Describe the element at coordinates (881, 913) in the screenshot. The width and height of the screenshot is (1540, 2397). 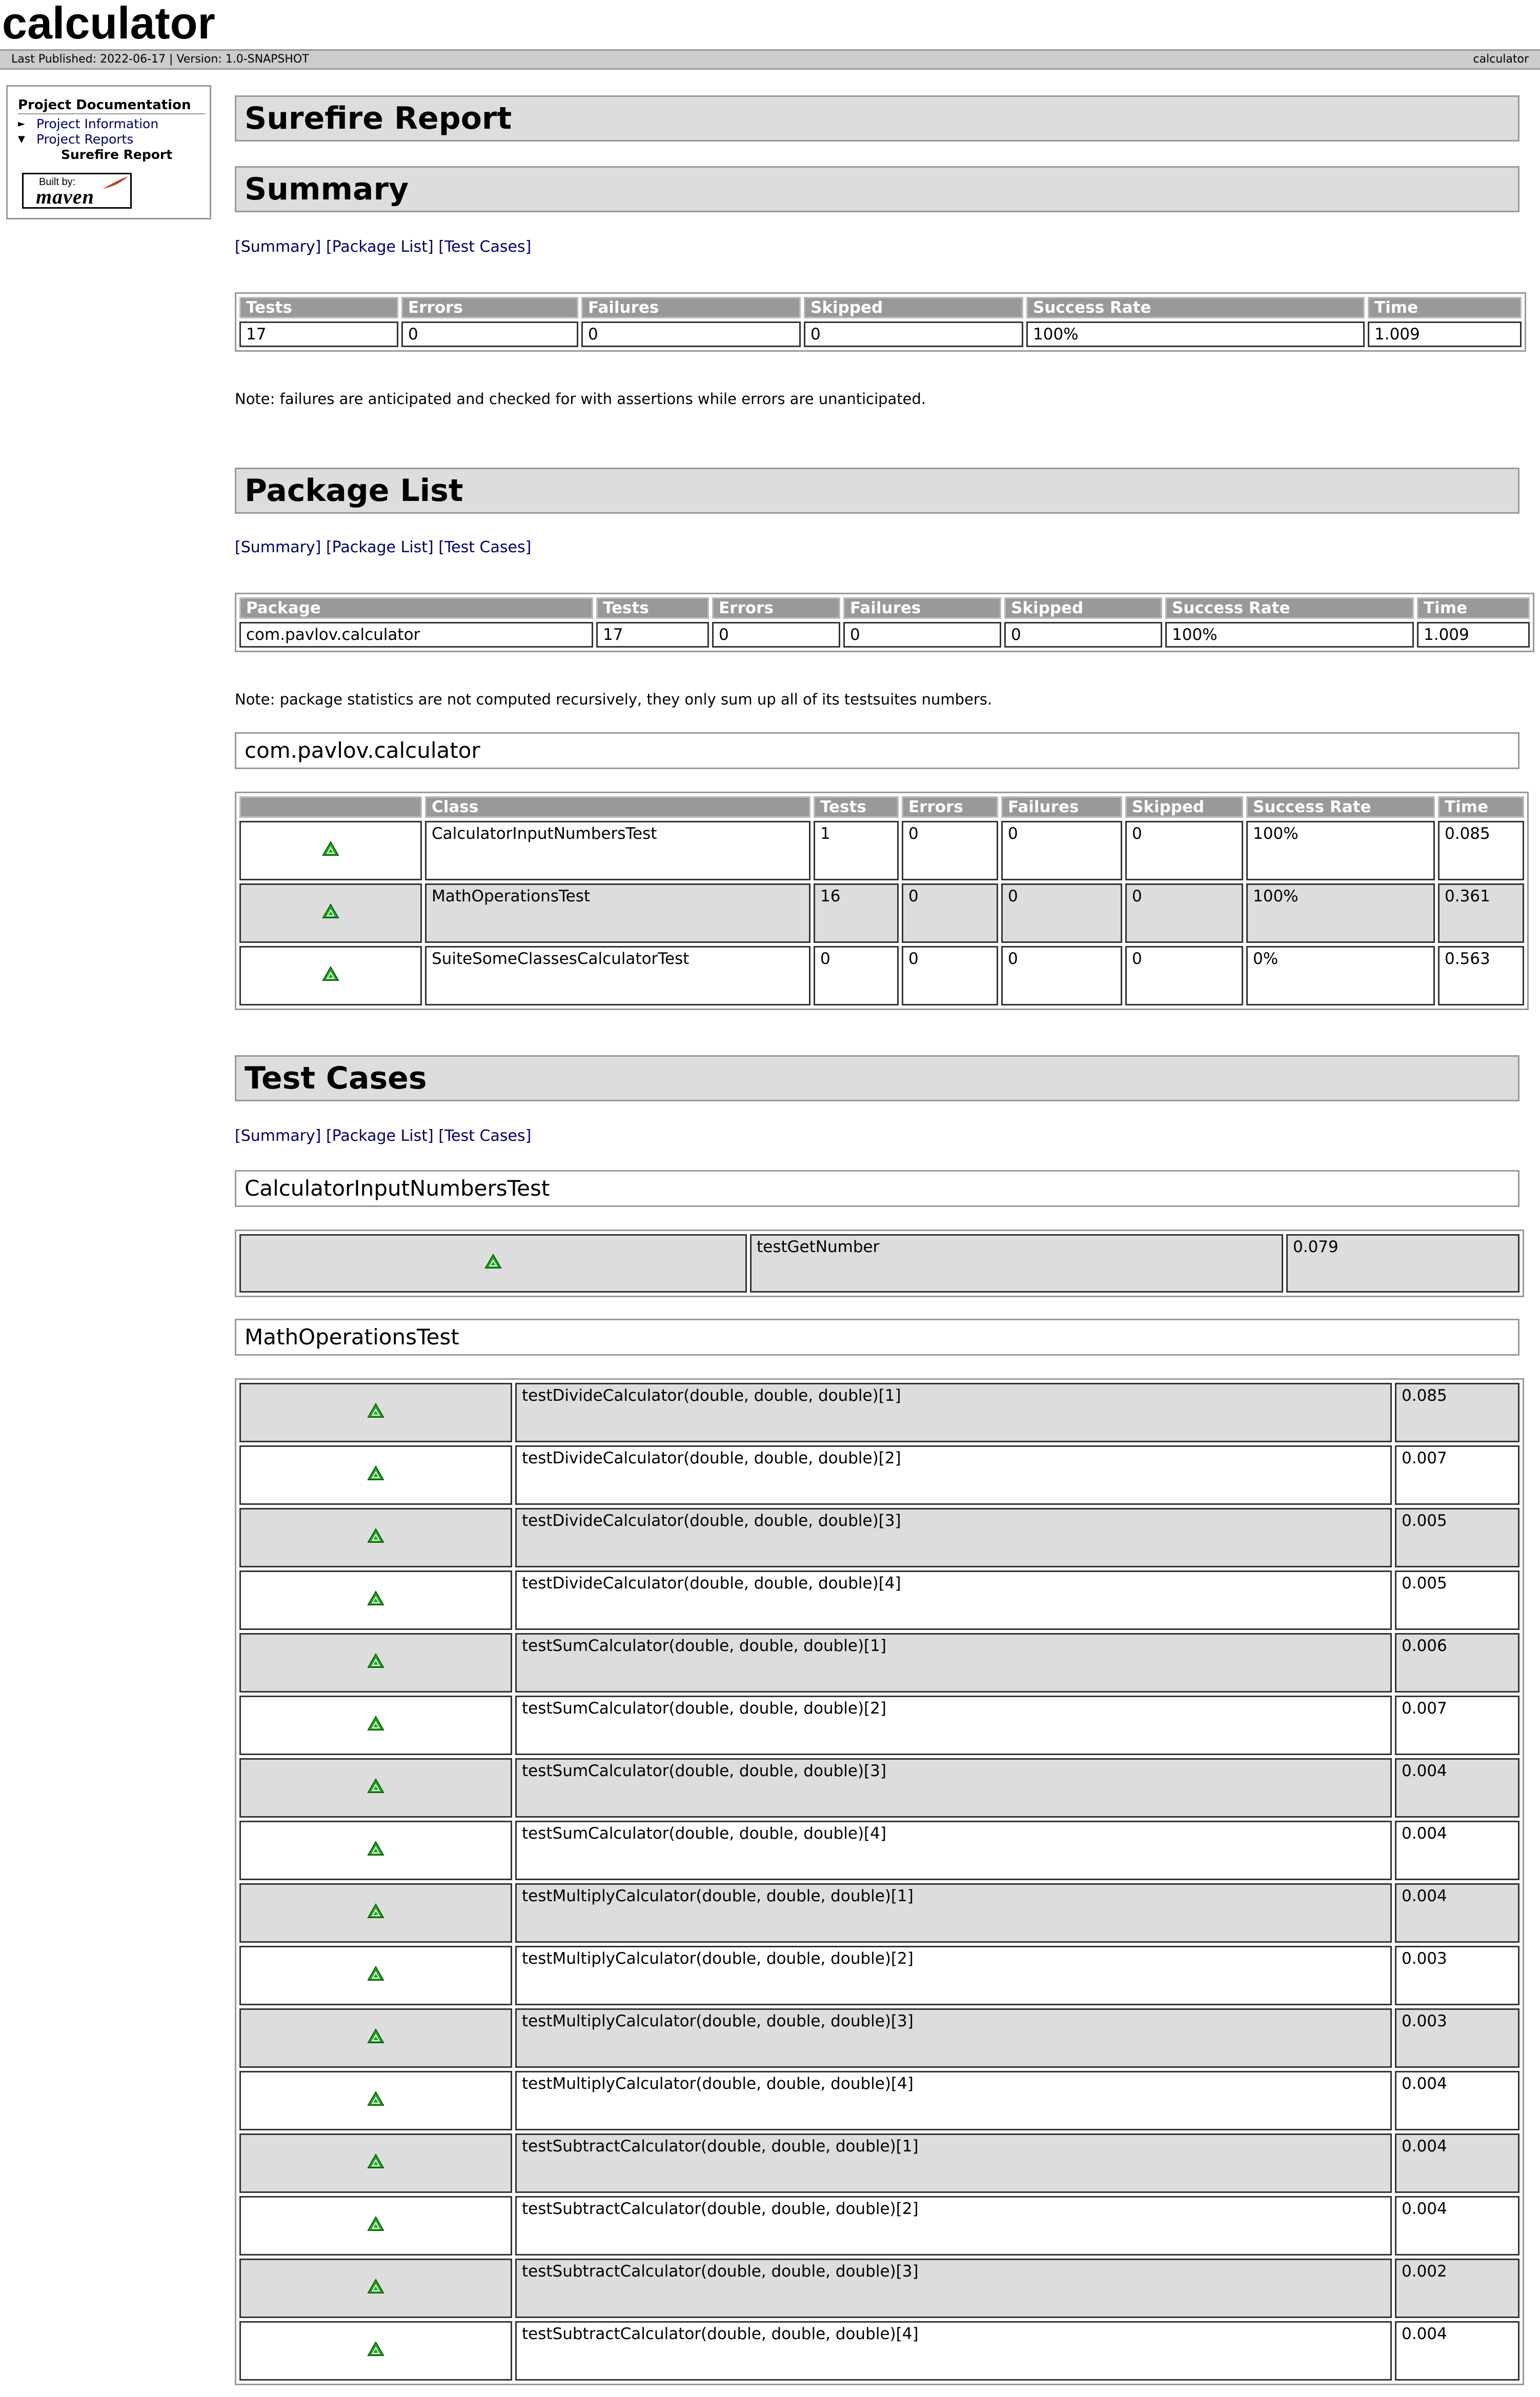
I see `class-row: MathOperationsTest 16 0 0 0 100% 0.361` at that location.